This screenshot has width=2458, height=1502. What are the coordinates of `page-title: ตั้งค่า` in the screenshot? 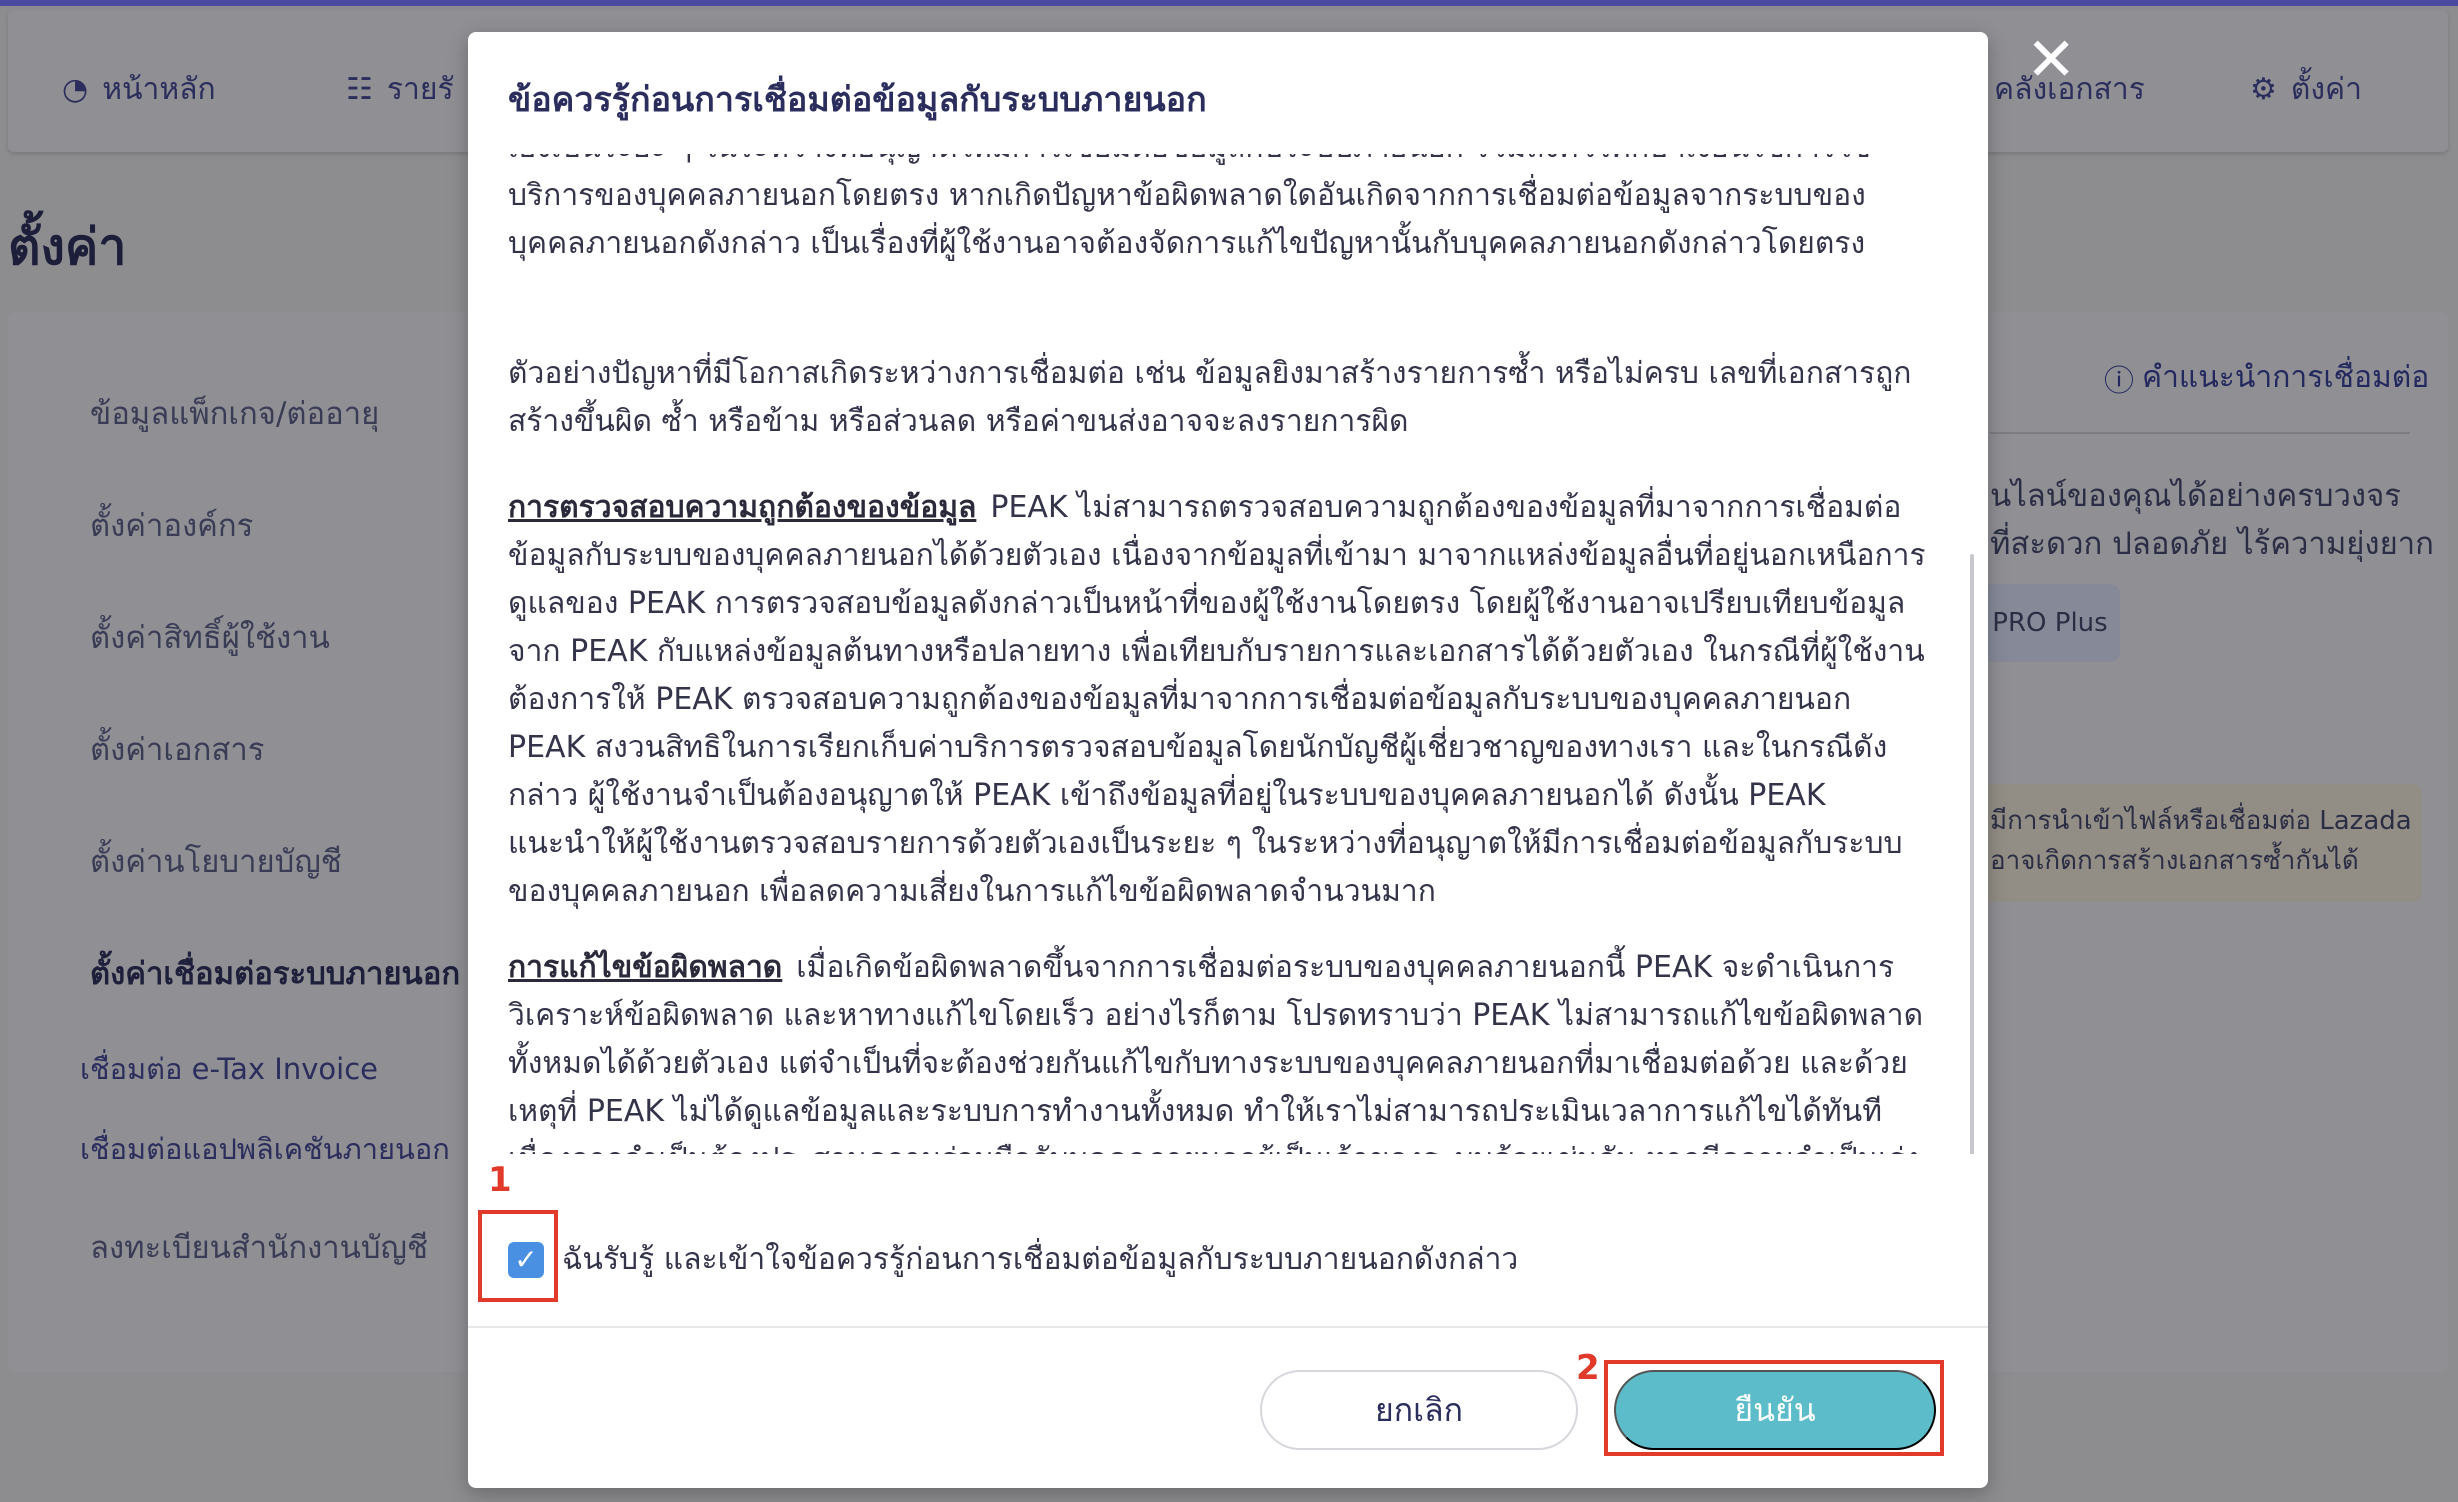 It's located at (67, 247).